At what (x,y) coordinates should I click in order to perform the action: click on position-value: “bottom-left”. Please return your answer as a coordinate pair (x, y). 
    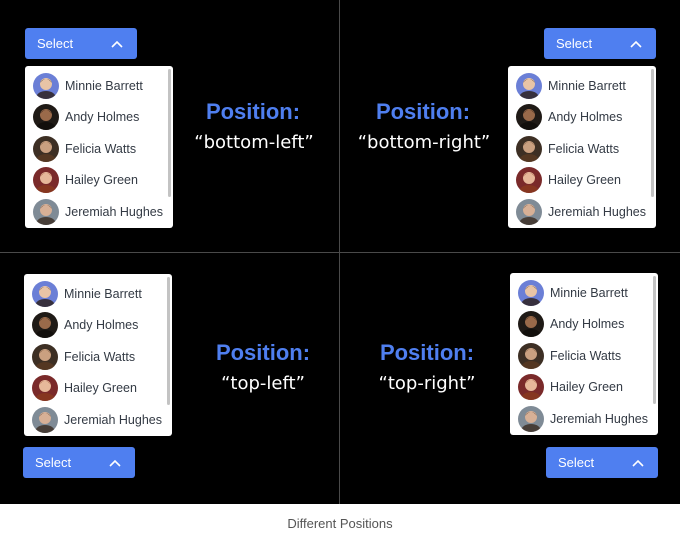
    Looking at the image, I should click on (254, 142).